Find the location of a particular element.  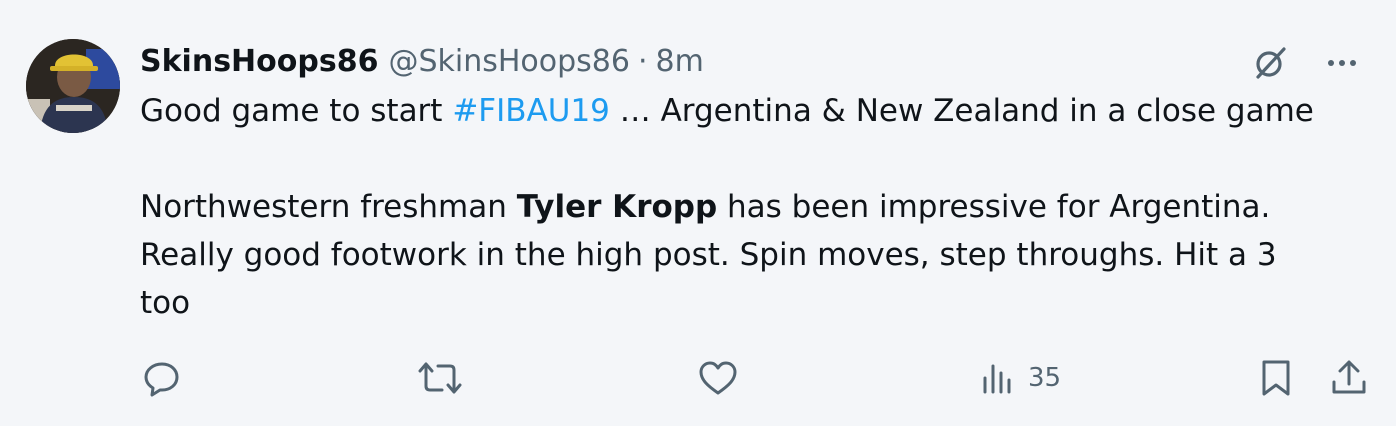

like-button is located at coordinates (718, 378).